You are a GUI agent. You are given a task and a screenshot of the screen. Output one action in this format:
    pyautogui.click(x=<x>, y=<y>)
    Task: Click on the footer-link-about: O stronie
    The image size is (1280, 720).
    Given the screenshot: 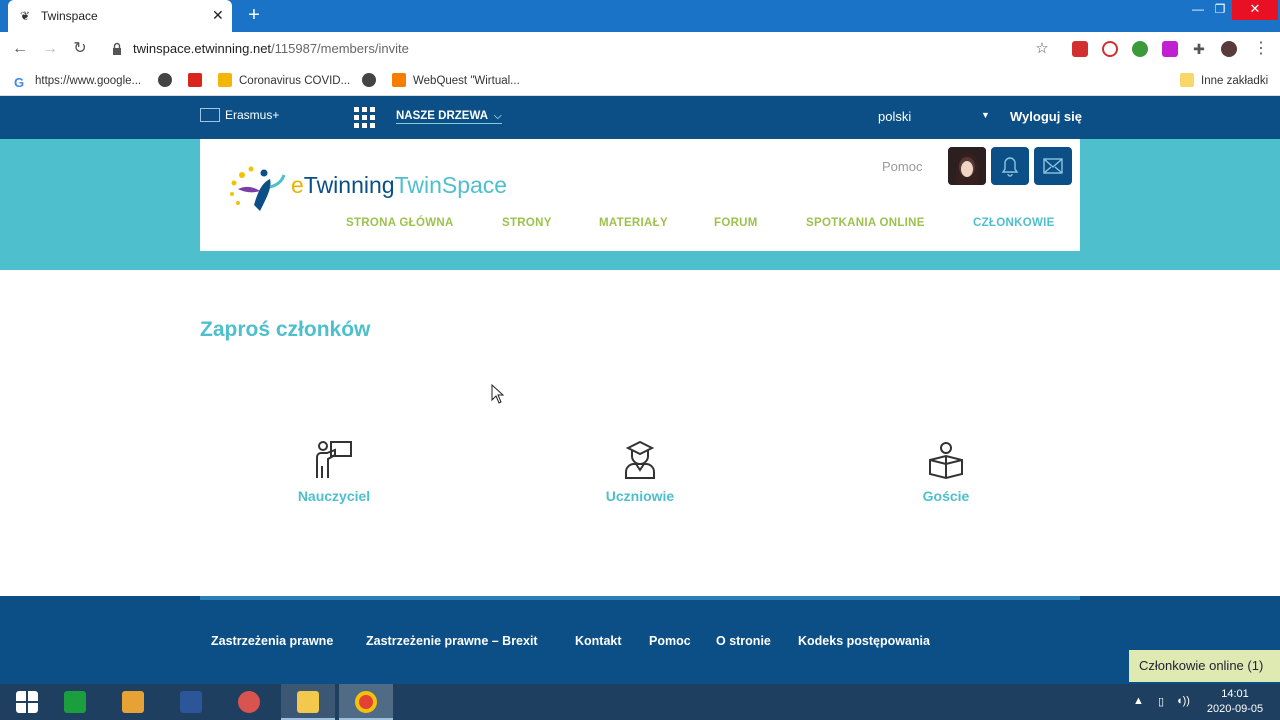 What is the action you would take?
    pyautogui.click(x=743, y=641)
    